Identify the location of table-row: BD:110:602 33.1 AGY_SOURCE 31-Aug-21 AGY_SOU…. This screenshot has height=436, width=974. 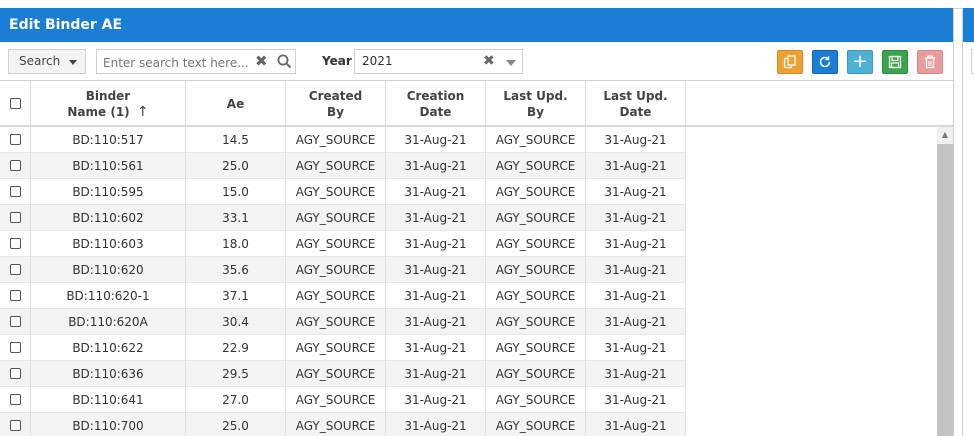
(343, 218).